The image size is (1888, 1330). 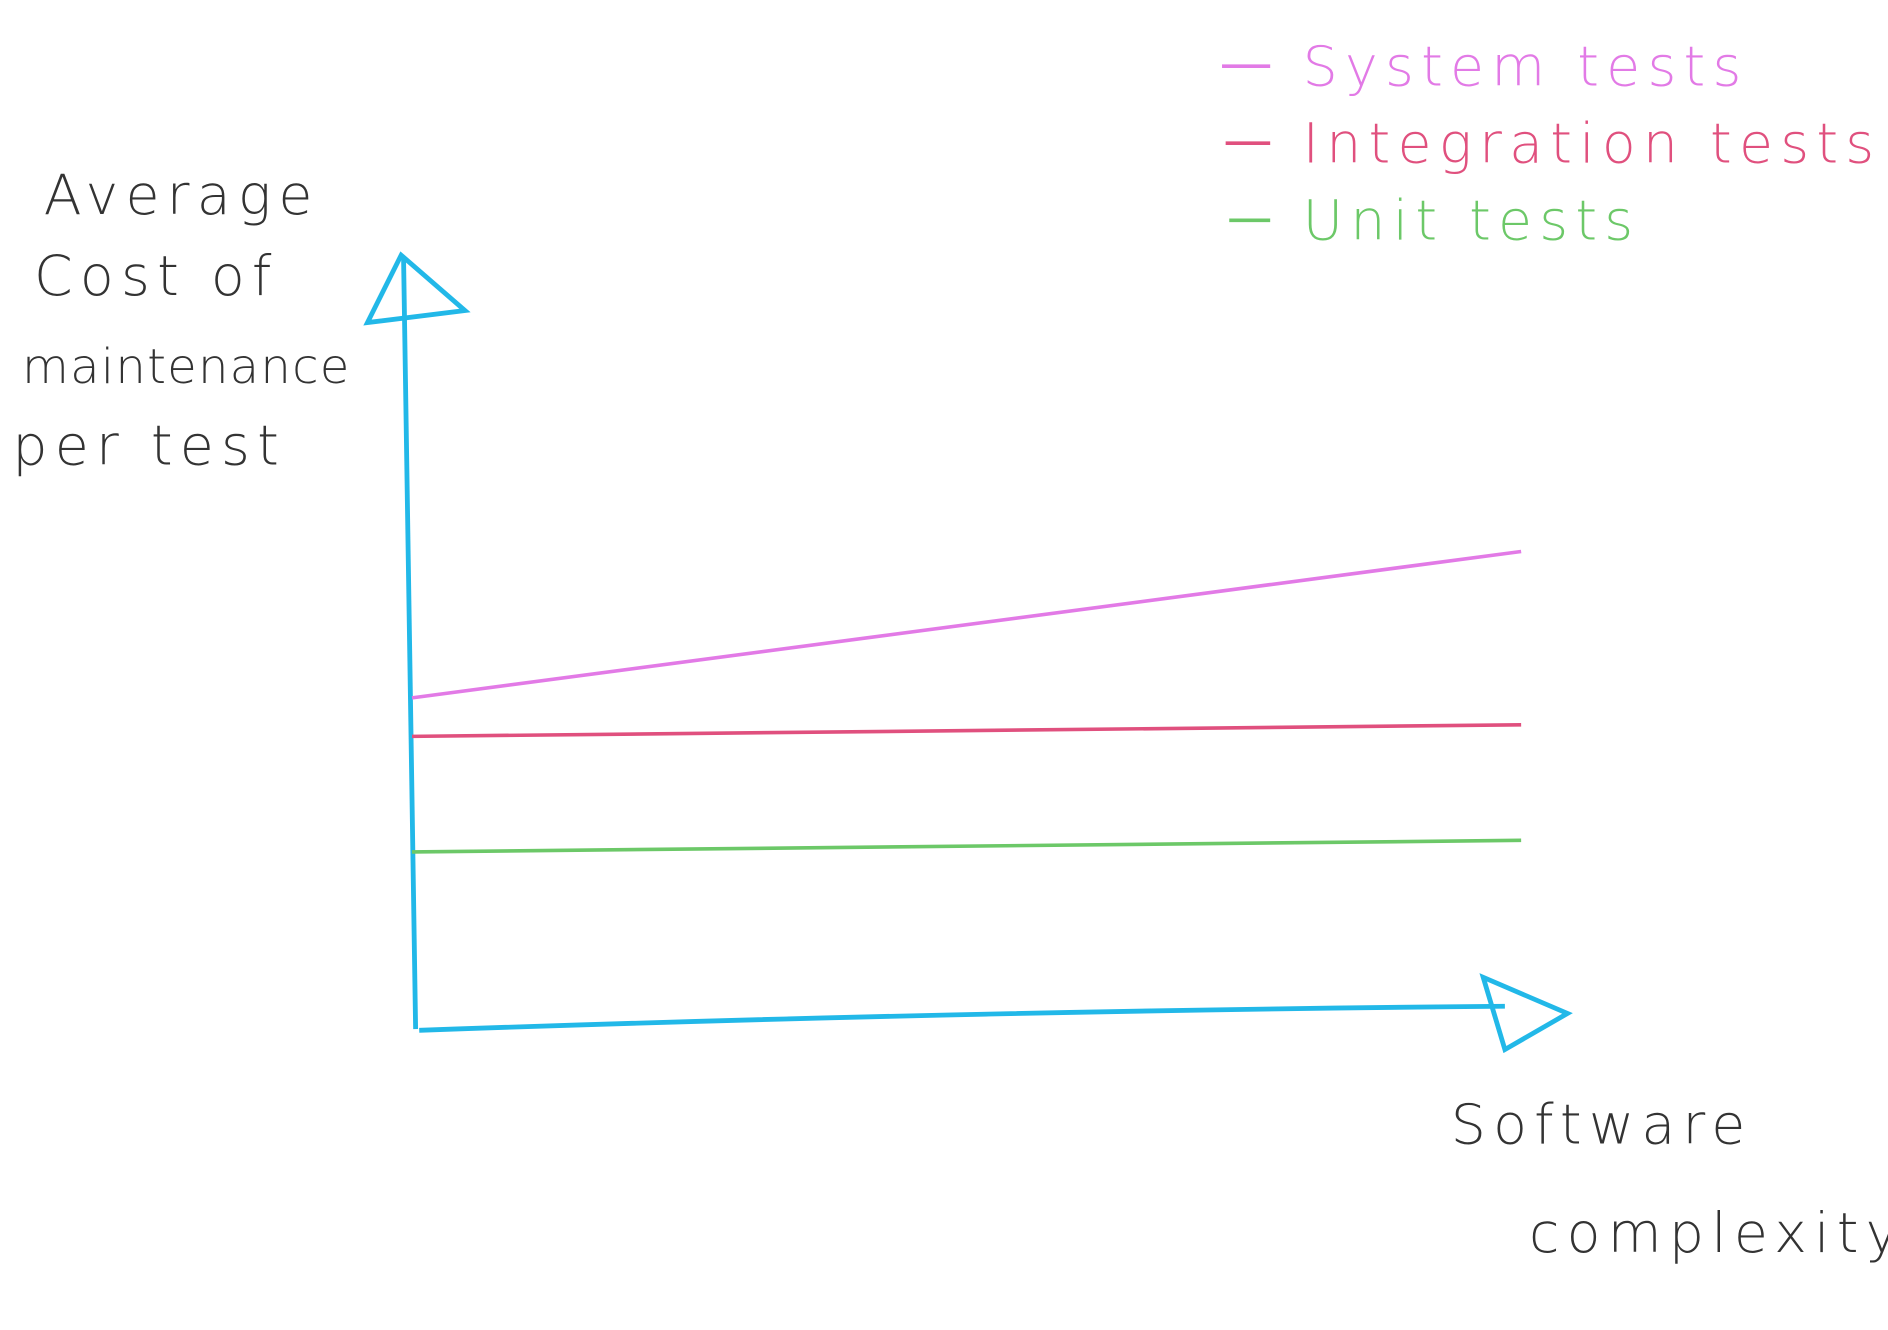 I want to click on series-line-system-tests, so click(x=966, y=624).